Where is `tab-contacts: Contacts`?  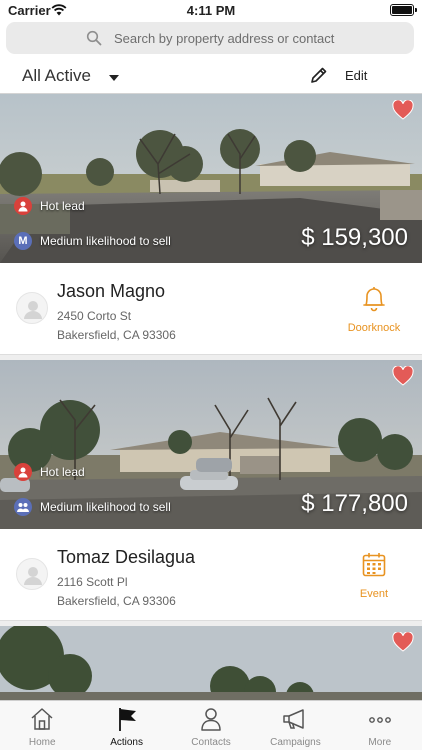
tab-contacts: Contacts is located at coordinates (211, 725).